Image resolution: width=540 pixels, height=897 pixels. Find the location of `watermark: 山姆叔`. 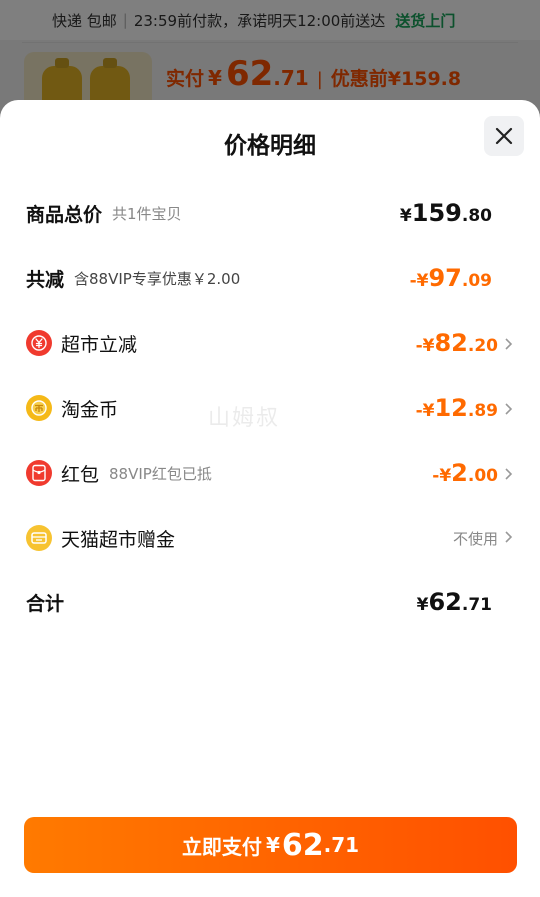

watermark: 山姆叔 is located at coordinates (244, 418).